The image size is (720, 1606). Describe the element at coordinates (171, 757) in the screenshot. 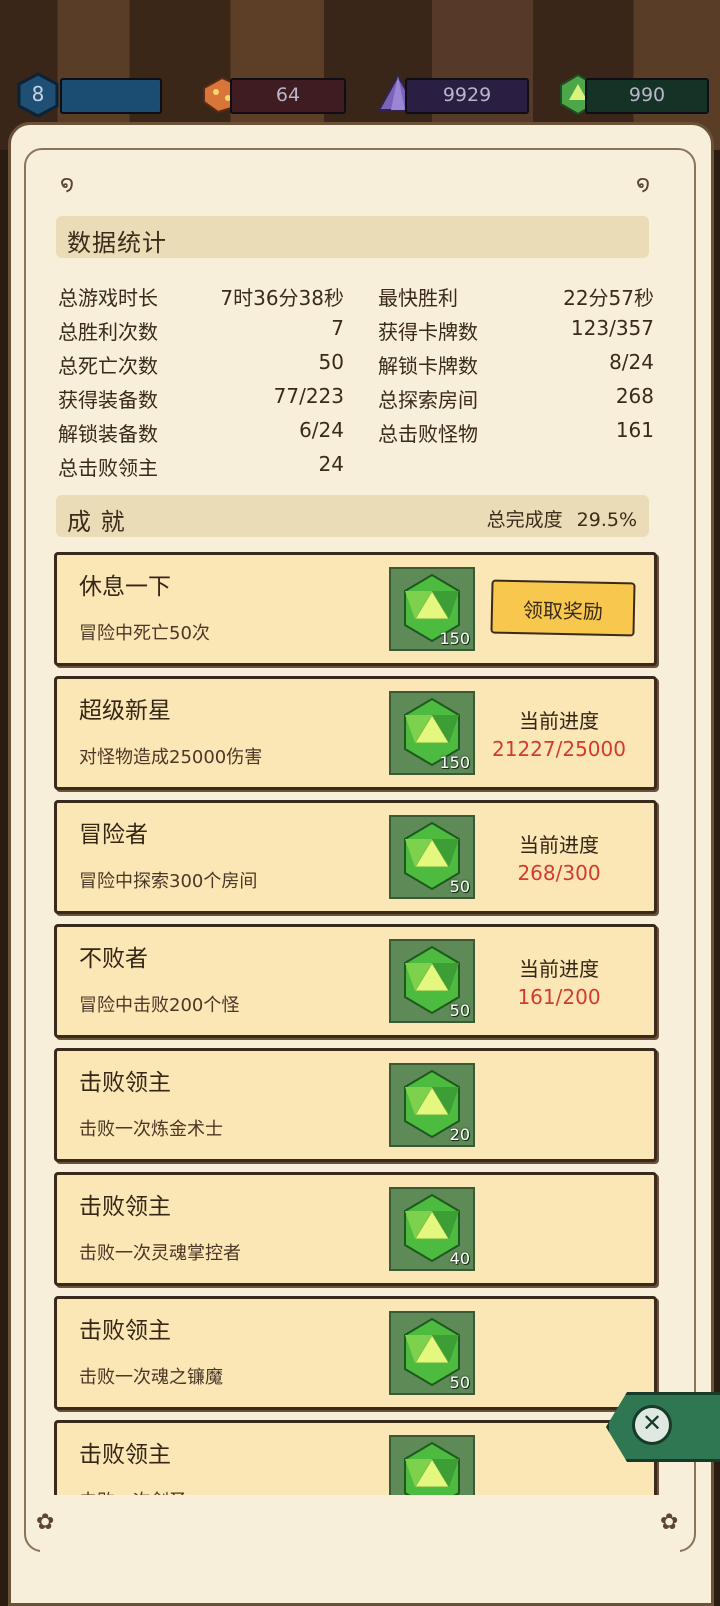

I see `achievement-desc: 对怪物造成25000伤害` at that location.